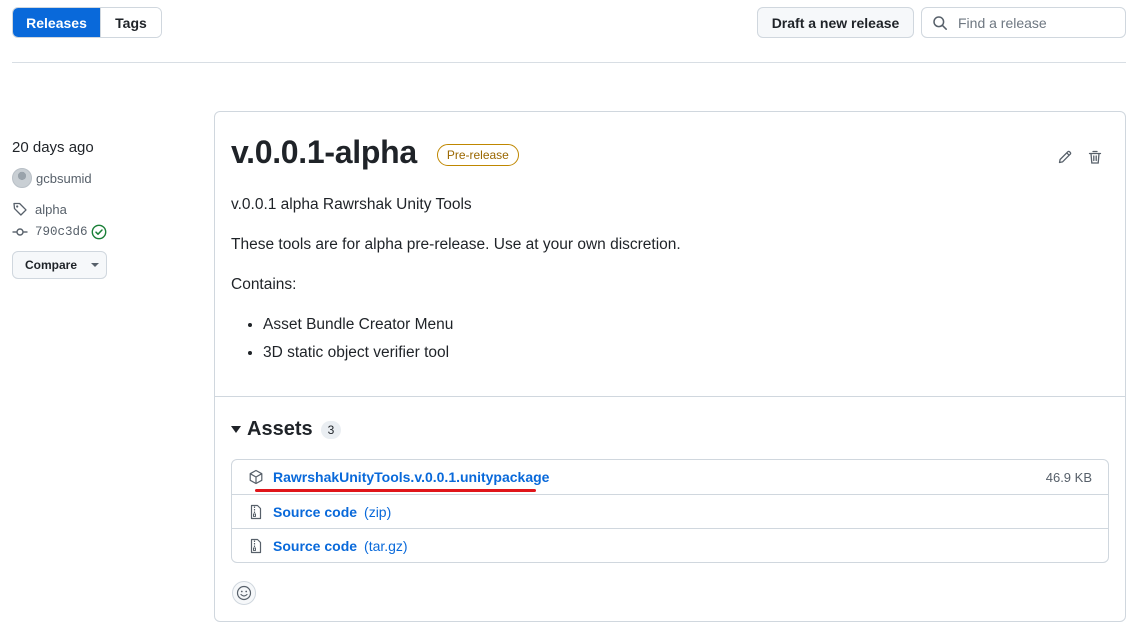 This screenshot has height=631, width=1133. I want to click on tag-row: alpha, so click(107, 209).